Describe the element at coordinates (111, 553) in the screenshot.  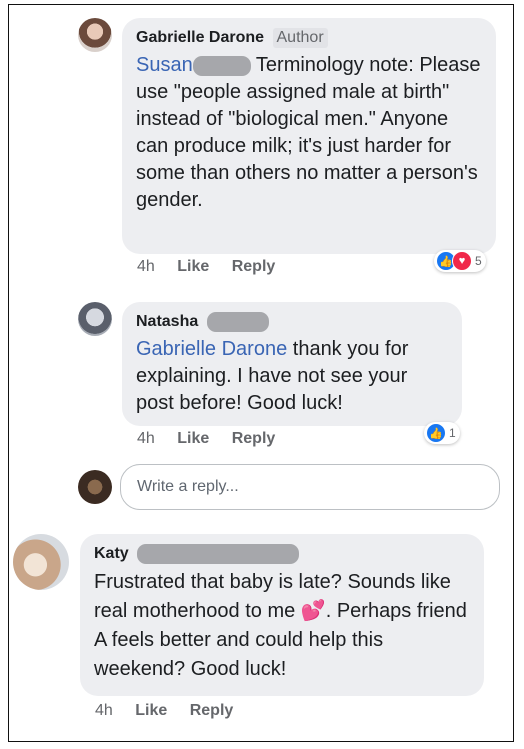
I see `comment-author: Katy` at that location.